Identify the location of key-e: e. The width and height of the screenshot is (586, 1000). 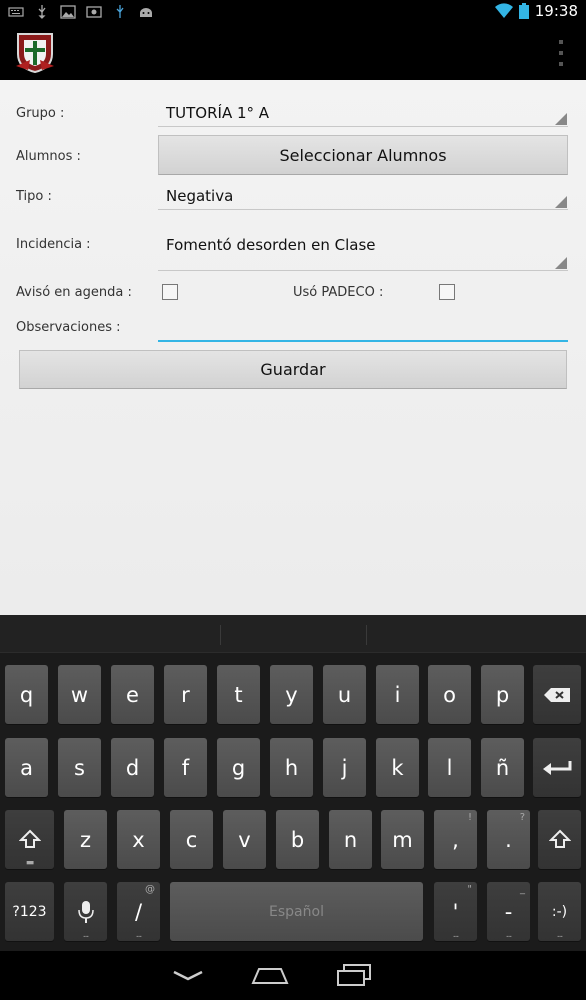
(132, 694).